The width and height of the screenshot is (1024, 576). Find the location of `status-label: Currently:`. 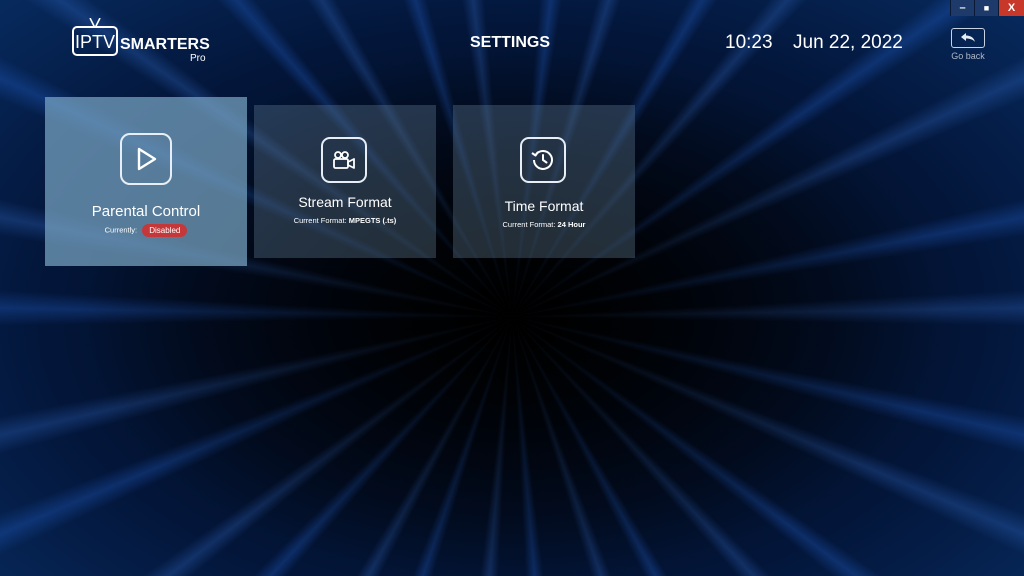

status-label: Currently: is located at coordinates (121, 230).